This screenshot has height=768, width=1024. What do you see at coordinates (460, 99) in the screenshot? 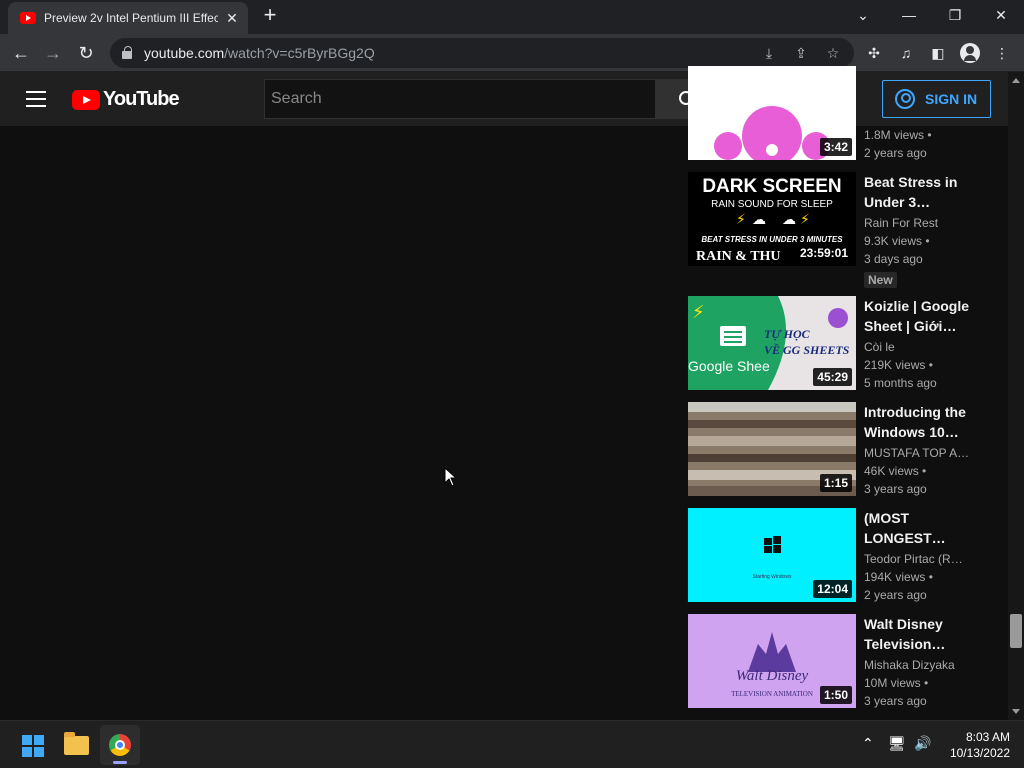
I see `search-input` at bounding box center [460, 99].